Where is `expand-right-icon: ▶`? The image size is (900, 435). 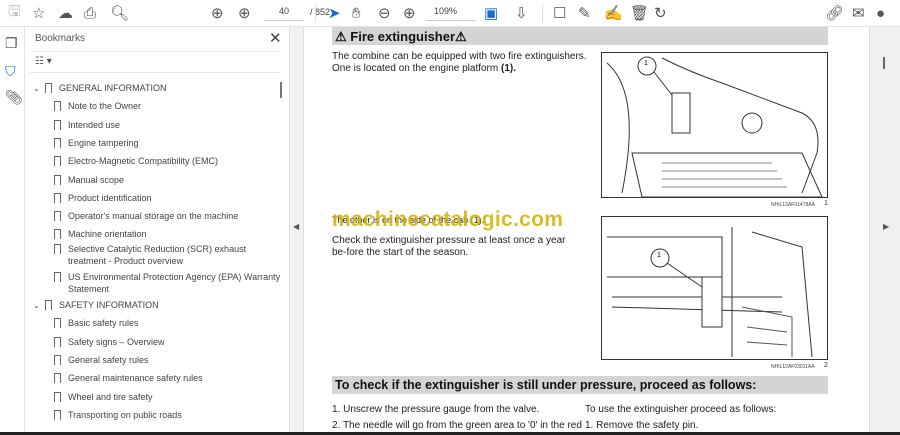 expand-right-icon: ▶ is located at coordinates (886, 226).